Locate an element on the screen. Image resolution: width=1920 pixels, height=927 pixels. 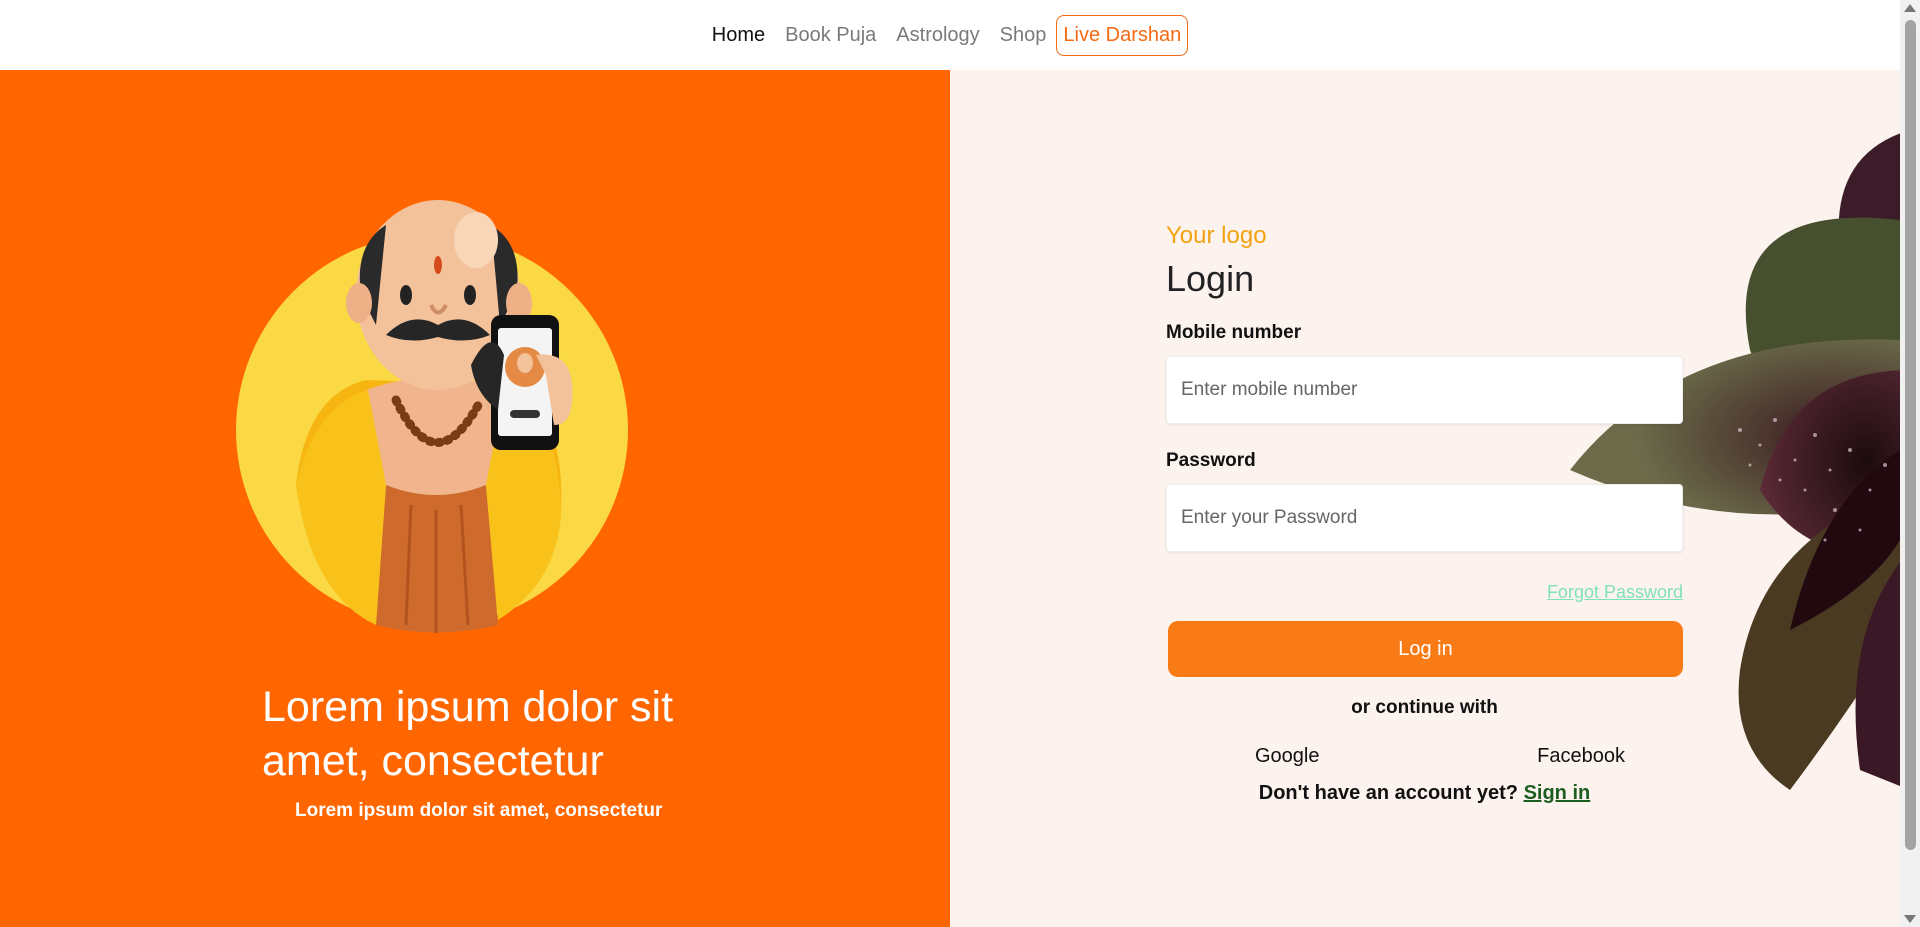
scroll-up-arrow-icon is located at coordinates (1910, 8).